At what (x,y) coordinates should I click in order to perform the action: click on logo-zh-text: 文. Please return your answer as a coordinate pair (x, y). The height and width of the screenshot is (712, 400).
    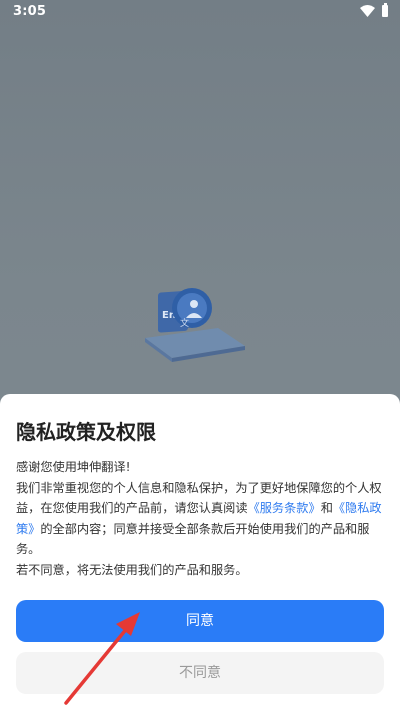
    Looking at the image, I should click on (184, 323).